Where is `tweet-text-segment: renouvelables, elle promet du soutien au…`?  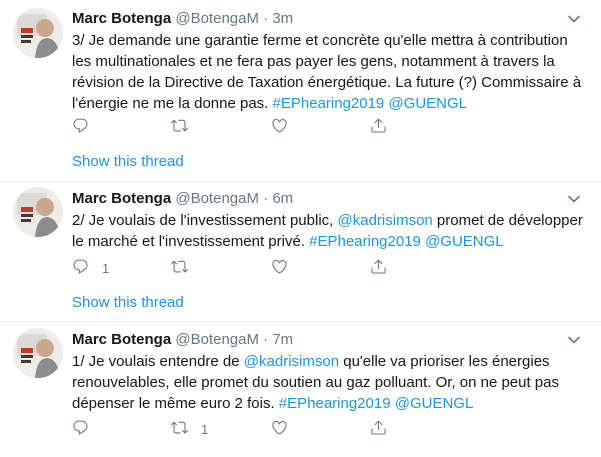
tweet-text-segment: renouvelables, elle promet du soutien au… is located at coordinates (315, 382).